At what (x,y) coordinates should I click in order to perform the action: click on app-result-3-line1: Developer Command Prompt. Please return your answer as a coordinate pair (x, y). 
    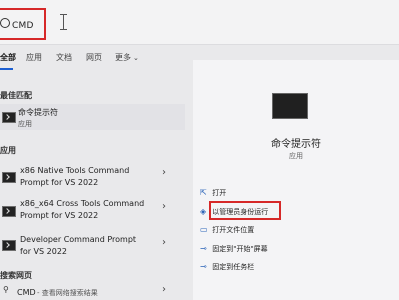
    Looking at the image, I should click on (78, 239).